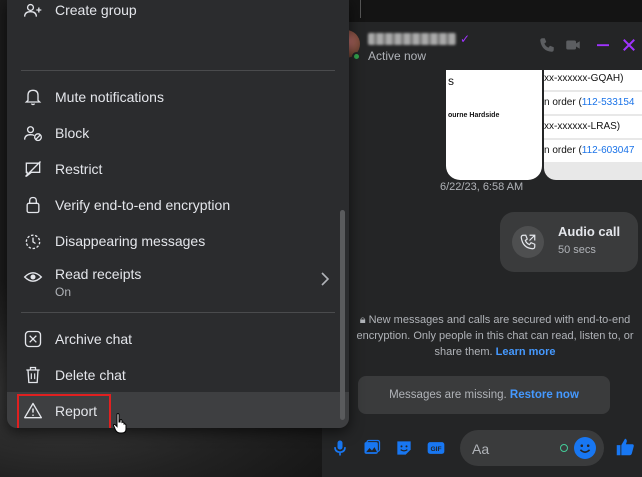 This screenshot has width=642, height=477. I want to click on order-row: n order (112-533154, so click(593, 103).